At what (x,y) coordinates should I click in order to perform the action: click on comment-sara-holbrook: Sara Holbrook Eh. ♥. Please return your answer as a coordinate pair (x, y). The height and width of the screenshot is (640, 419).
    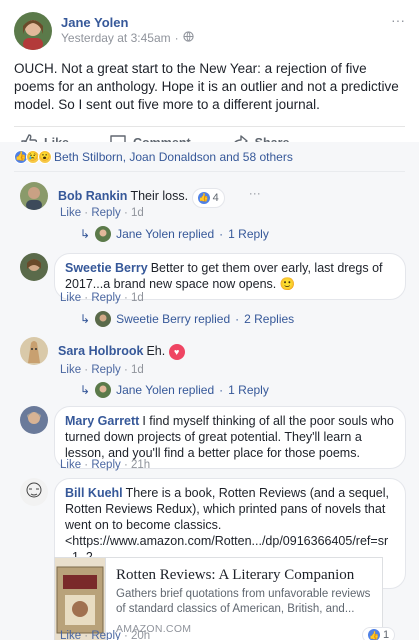
    Looking at the image, I should click on (107, 352).